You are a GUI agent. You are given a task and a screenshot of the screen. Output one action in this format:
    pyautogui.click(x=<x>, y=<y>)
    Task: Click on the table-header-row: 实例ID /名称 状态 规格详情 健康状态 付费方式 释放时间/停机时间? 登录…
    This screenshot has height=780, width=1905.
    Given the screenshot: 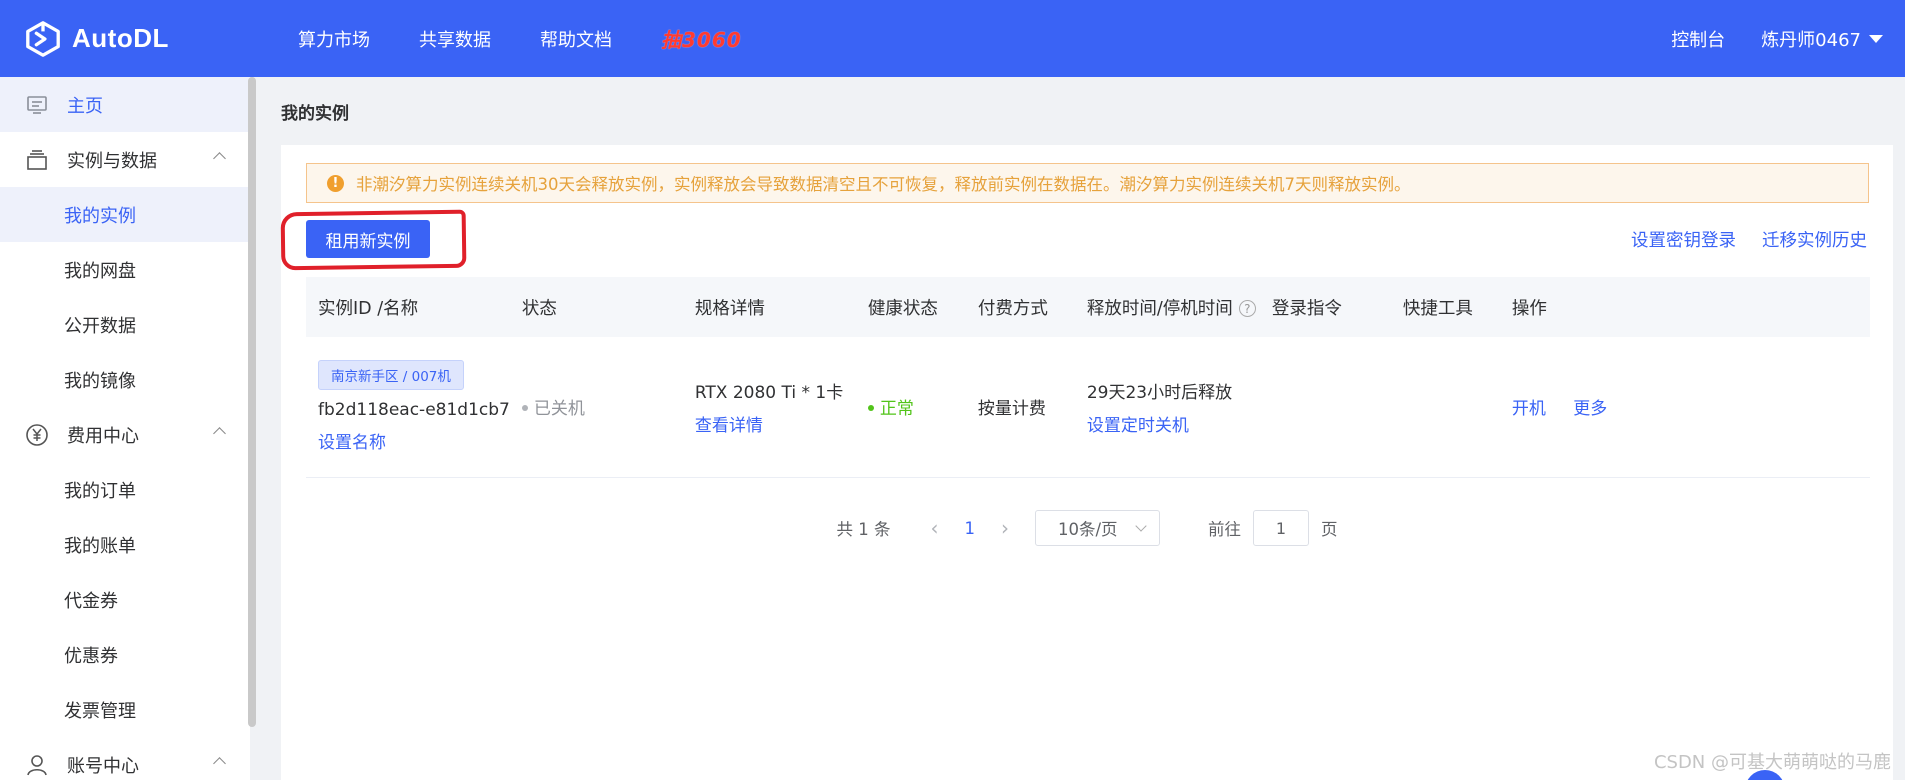 What is the action you would take?
    pyautogui.click(x=1088, y=307)
    